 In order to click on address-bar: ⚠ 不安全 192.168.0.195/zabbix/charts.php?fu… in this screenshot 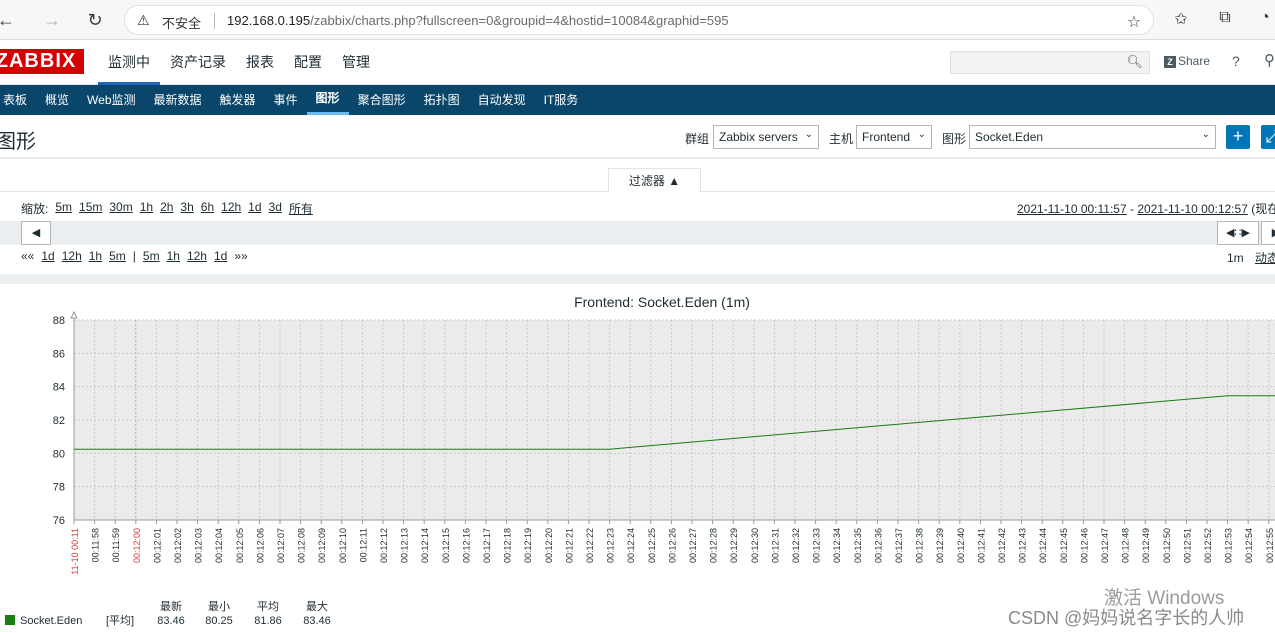, I will do `click(639, 20)`.